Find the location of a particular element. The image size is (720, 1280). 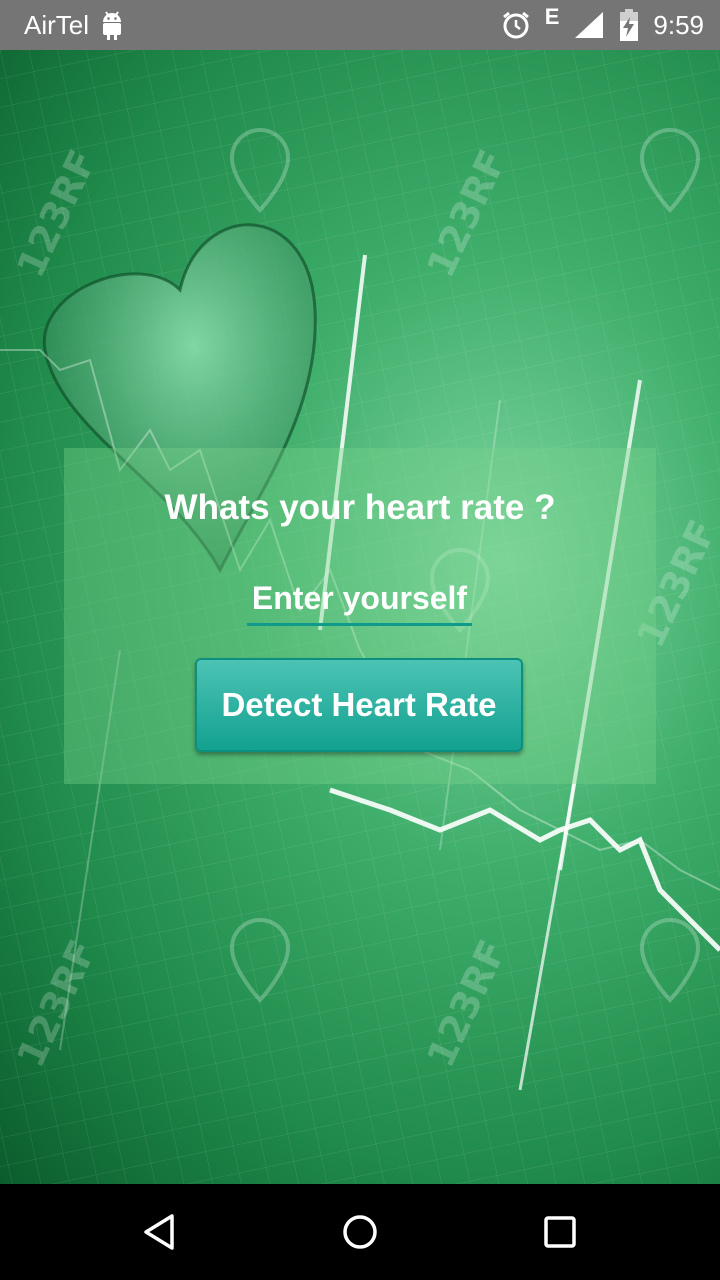

network-type: E is located at coordinates (552, 16).